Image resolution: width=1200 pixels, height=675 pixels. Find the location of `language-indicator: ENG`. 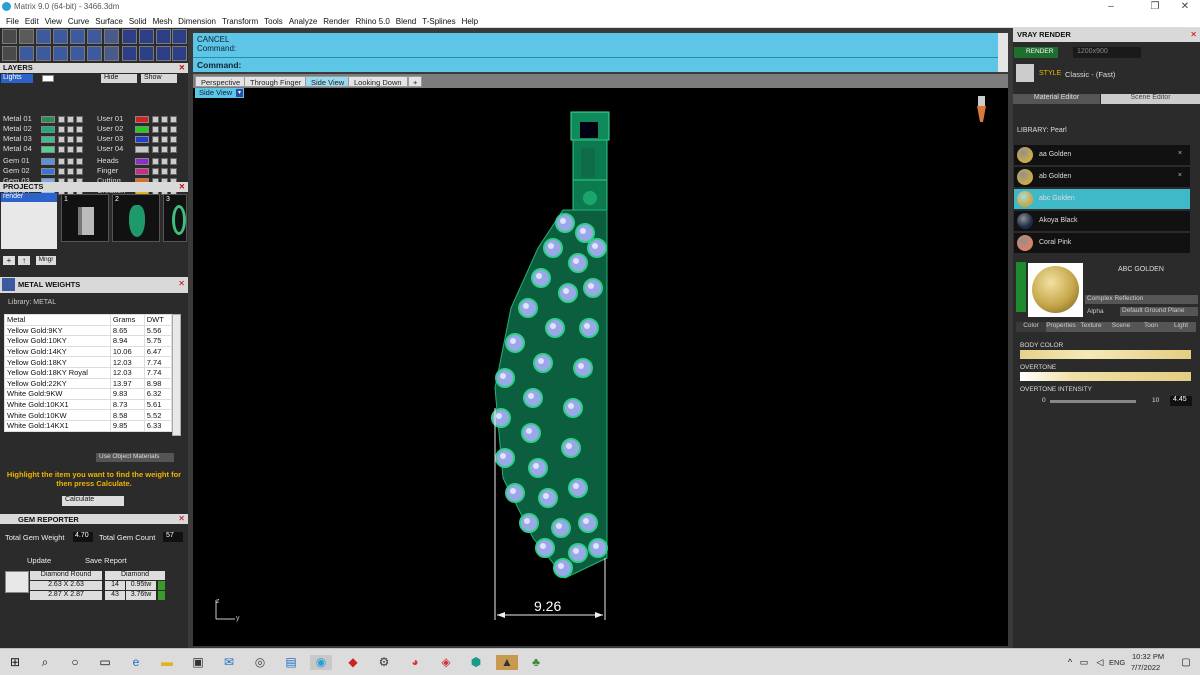

language-indicator: ENG is located at coordinates (1117, 662).